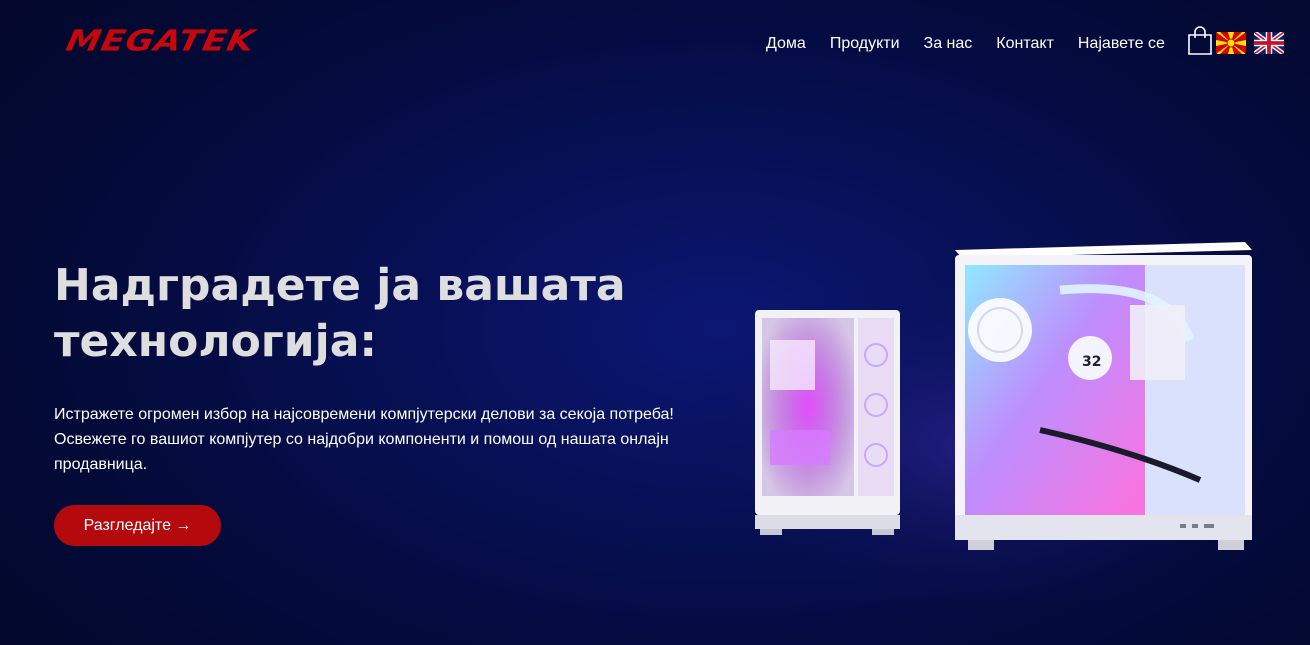  What do you see at coordinates (101, 464) in the screenshot?
I see `hero-description-line: продавница.` at bounding box center [101, 464].